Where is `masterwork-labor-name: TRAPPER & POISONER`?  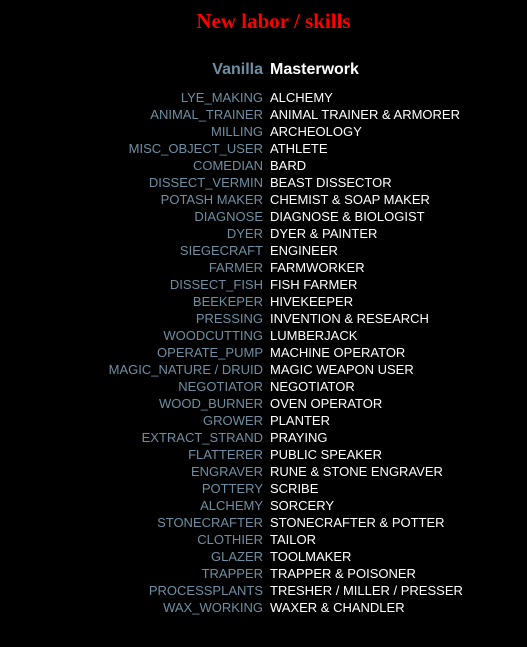 masterwork-labor-name: TRAPPER & POISONER is located at coordinates (343, 573).